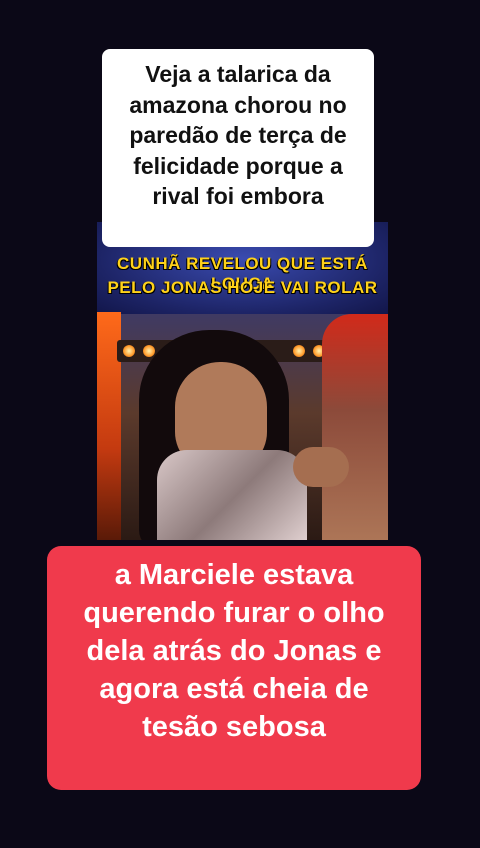  Describe the element at coordinates (242, 287) in the screenshot. I see `banner-line-2: PELO JONAS HOJE VAI ROLAR` at that location.